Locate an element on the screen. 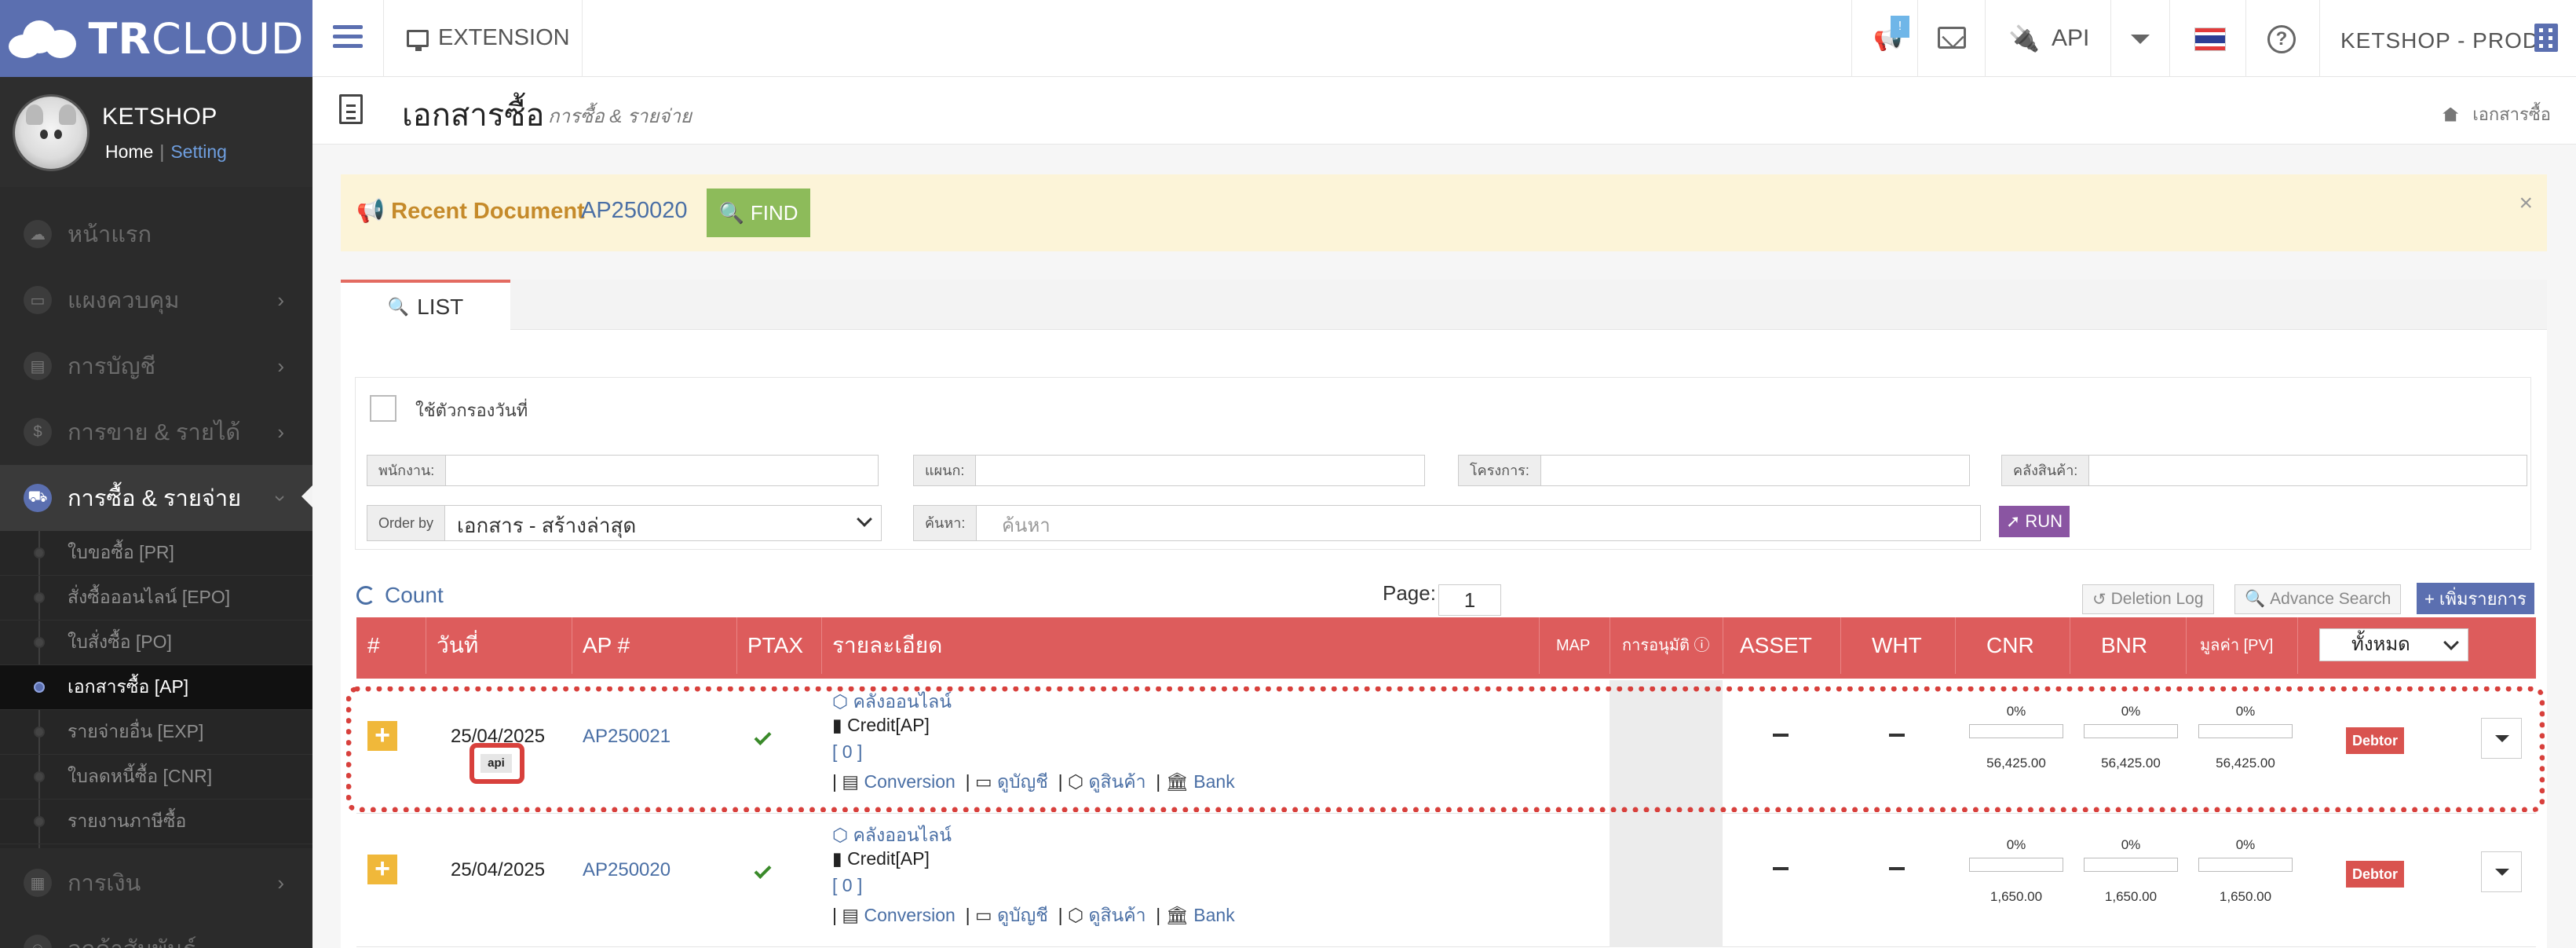  building-icon is located at coordinates (2546, 38).